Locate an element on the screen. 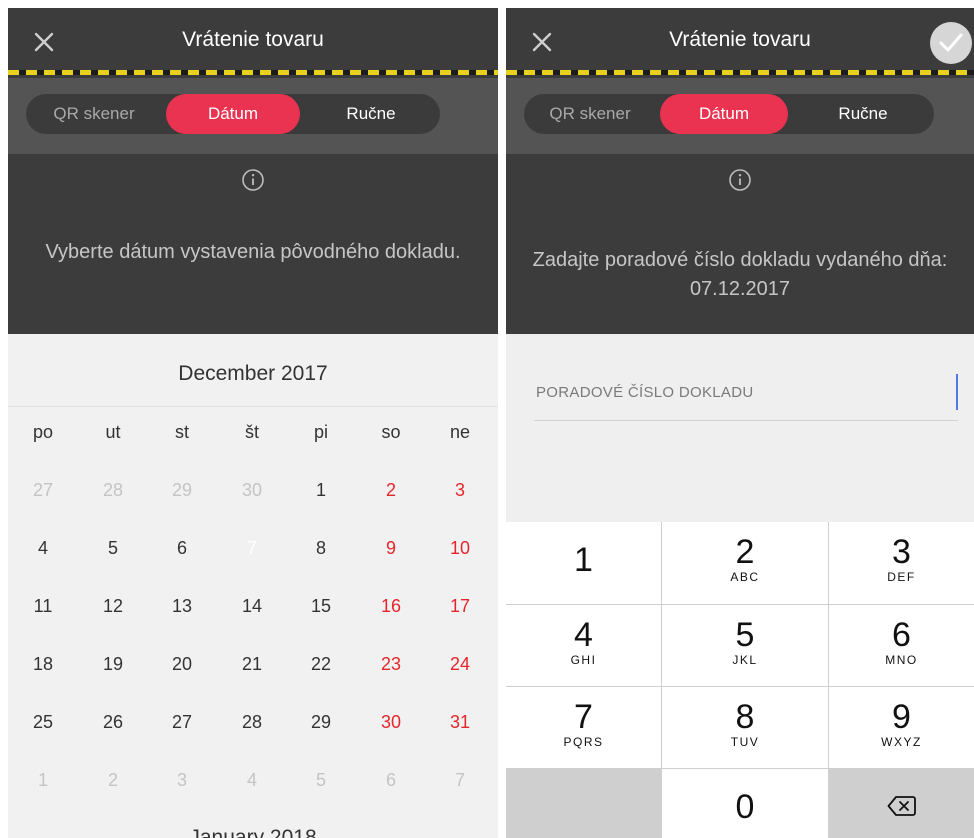 The image size is (974, 838). dashed-divider is located at coordinates (253, 72).